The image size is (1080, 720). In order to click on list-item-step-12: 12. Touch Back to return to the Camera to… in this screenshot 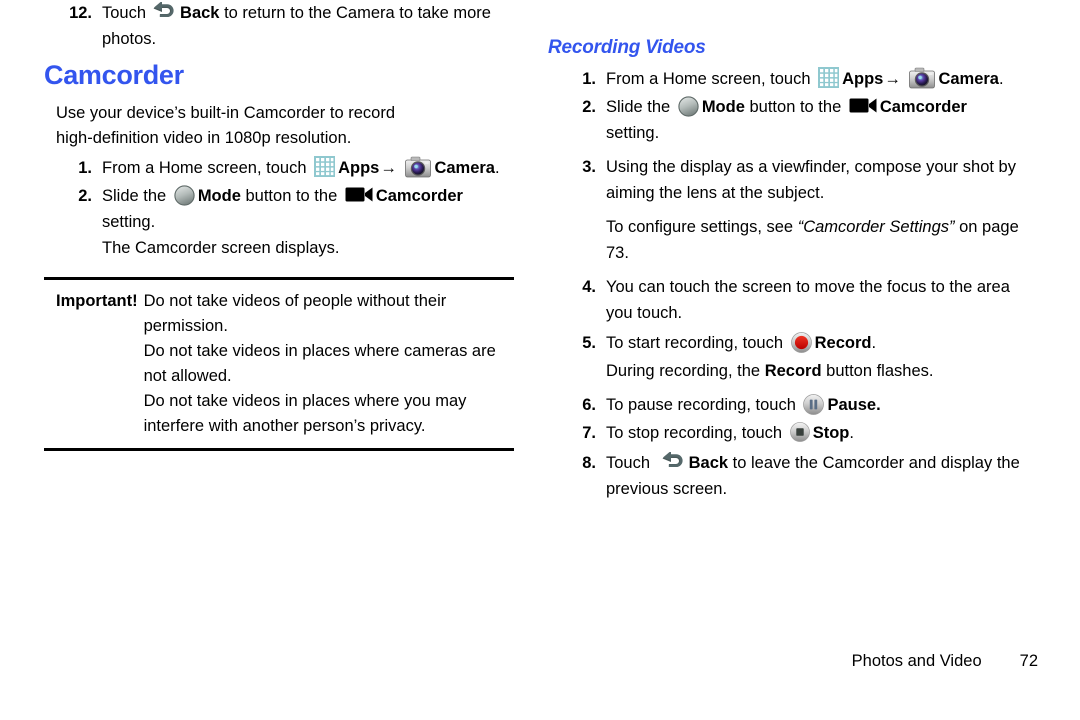, I will do `click(284, 26)`.